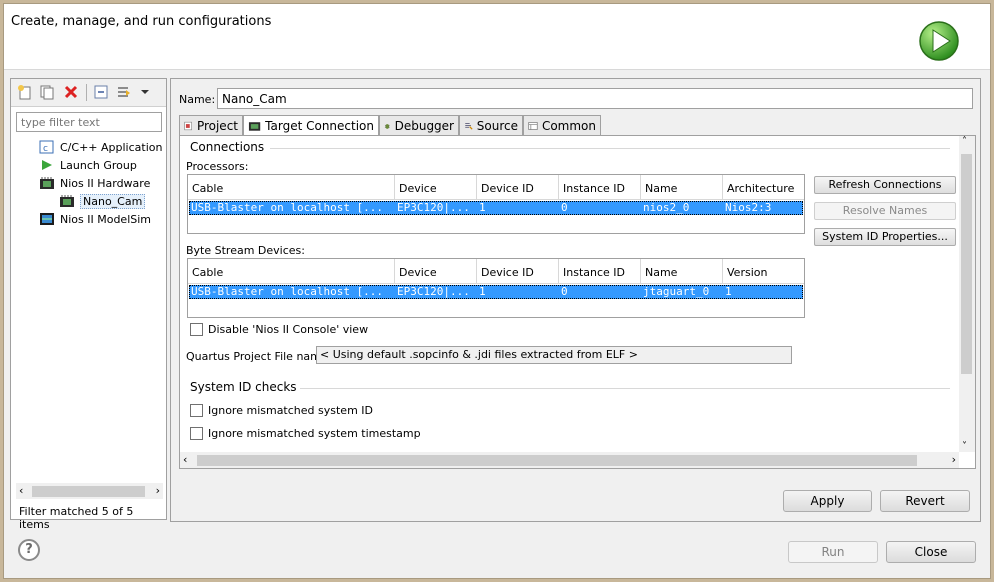 This screenshot has width=994, height=582. I want to click on cell-name: jtaguart_0, so click(676, 291).